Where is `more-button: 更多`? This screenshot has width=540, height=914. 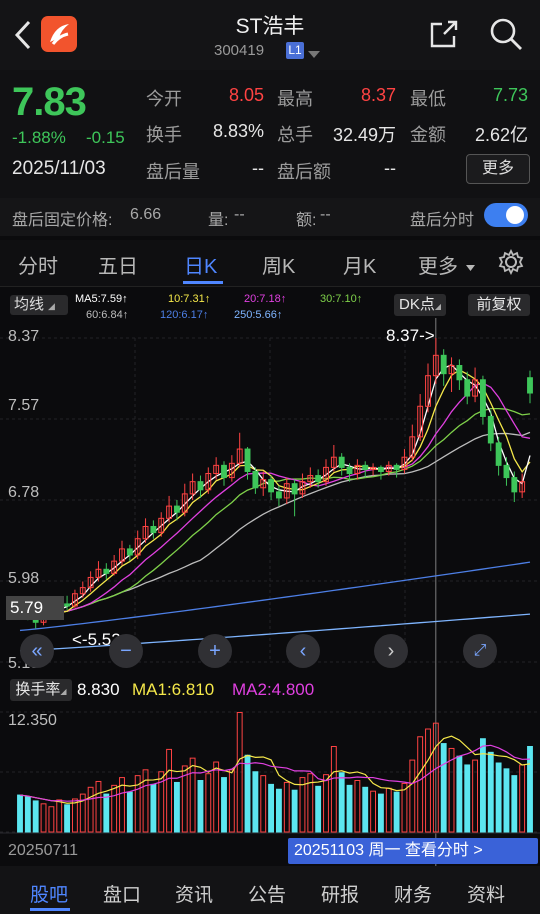 more-button: 更多 is located at coordinates (498, 169).